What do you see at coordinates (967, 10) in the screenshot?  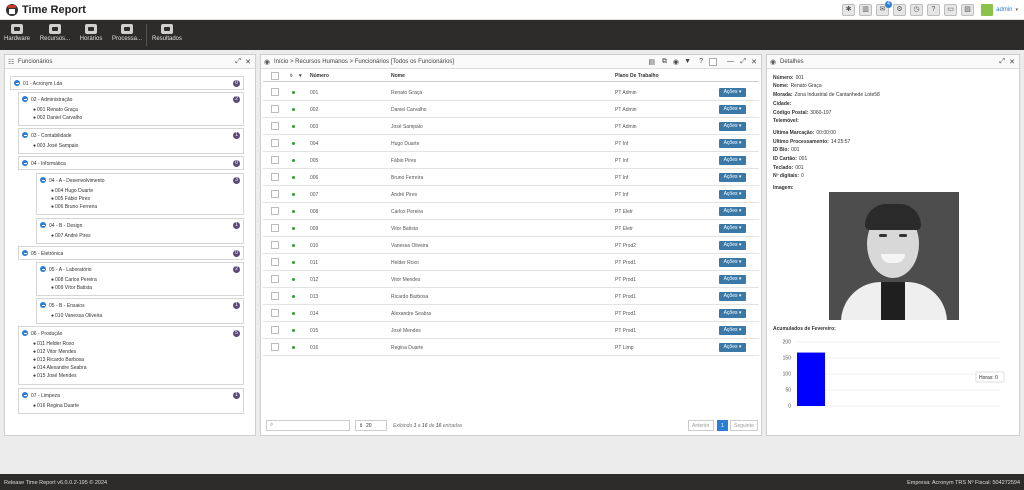 I see `image-icon: ▨` at bounding box center [967, 10].